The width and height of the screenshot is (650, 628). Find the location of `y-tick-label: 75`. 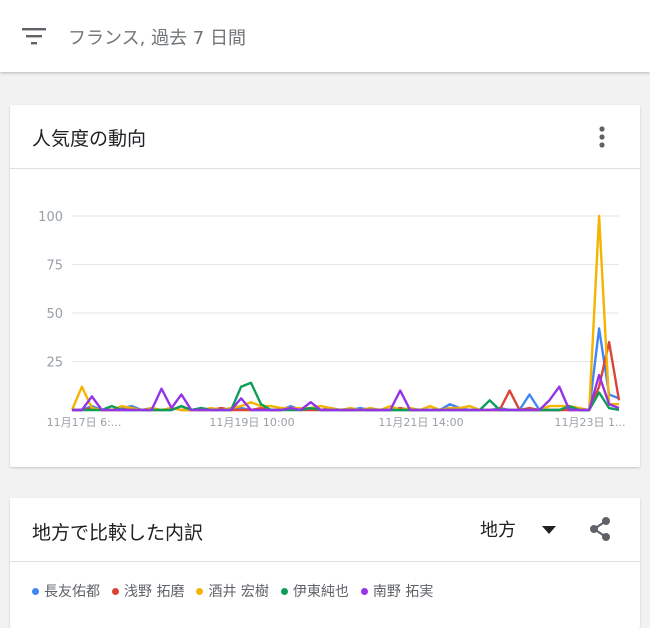

y-tick-label: 75 is located at coordinates (54, 266).